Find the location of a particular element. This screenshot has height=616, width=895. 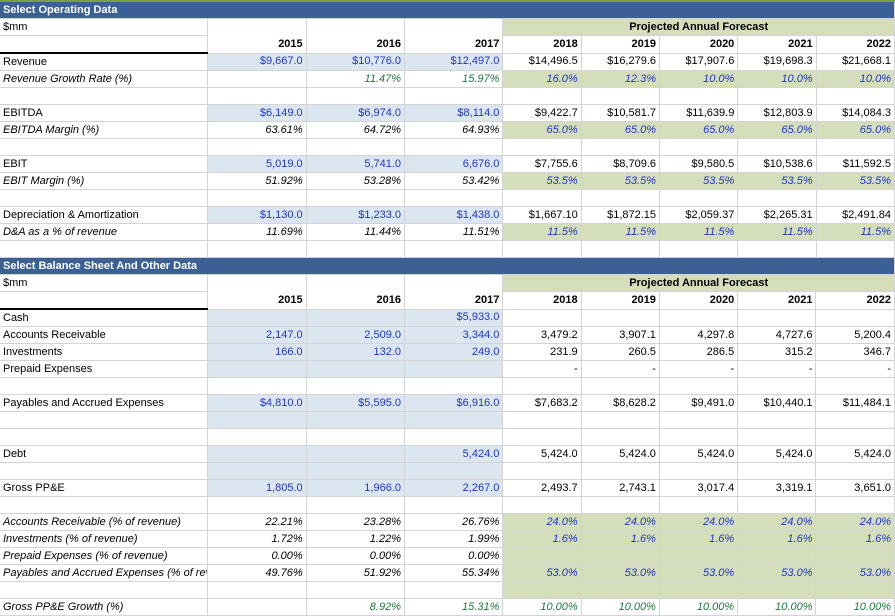

cell-proj: $11,592.5 is located at coordinates (855, 164).